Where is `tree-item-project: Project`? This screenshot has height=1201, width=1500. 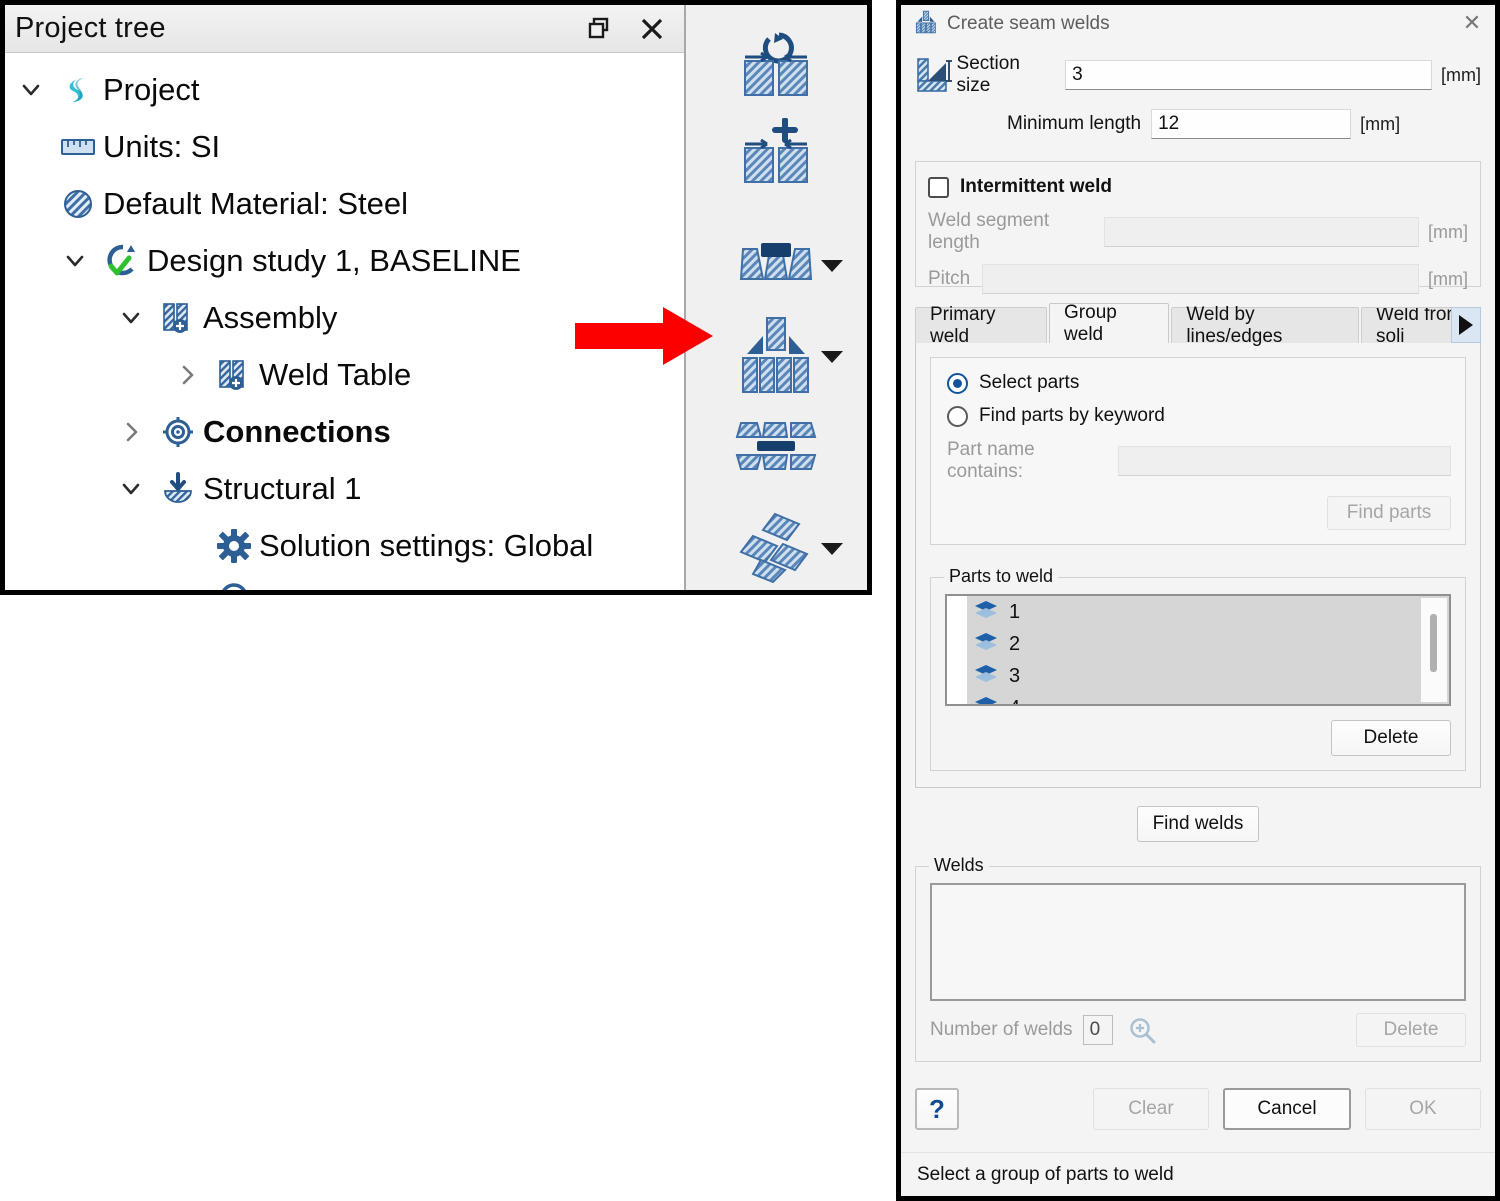
tree-item-project: Project is located at coordinates (344, 89).